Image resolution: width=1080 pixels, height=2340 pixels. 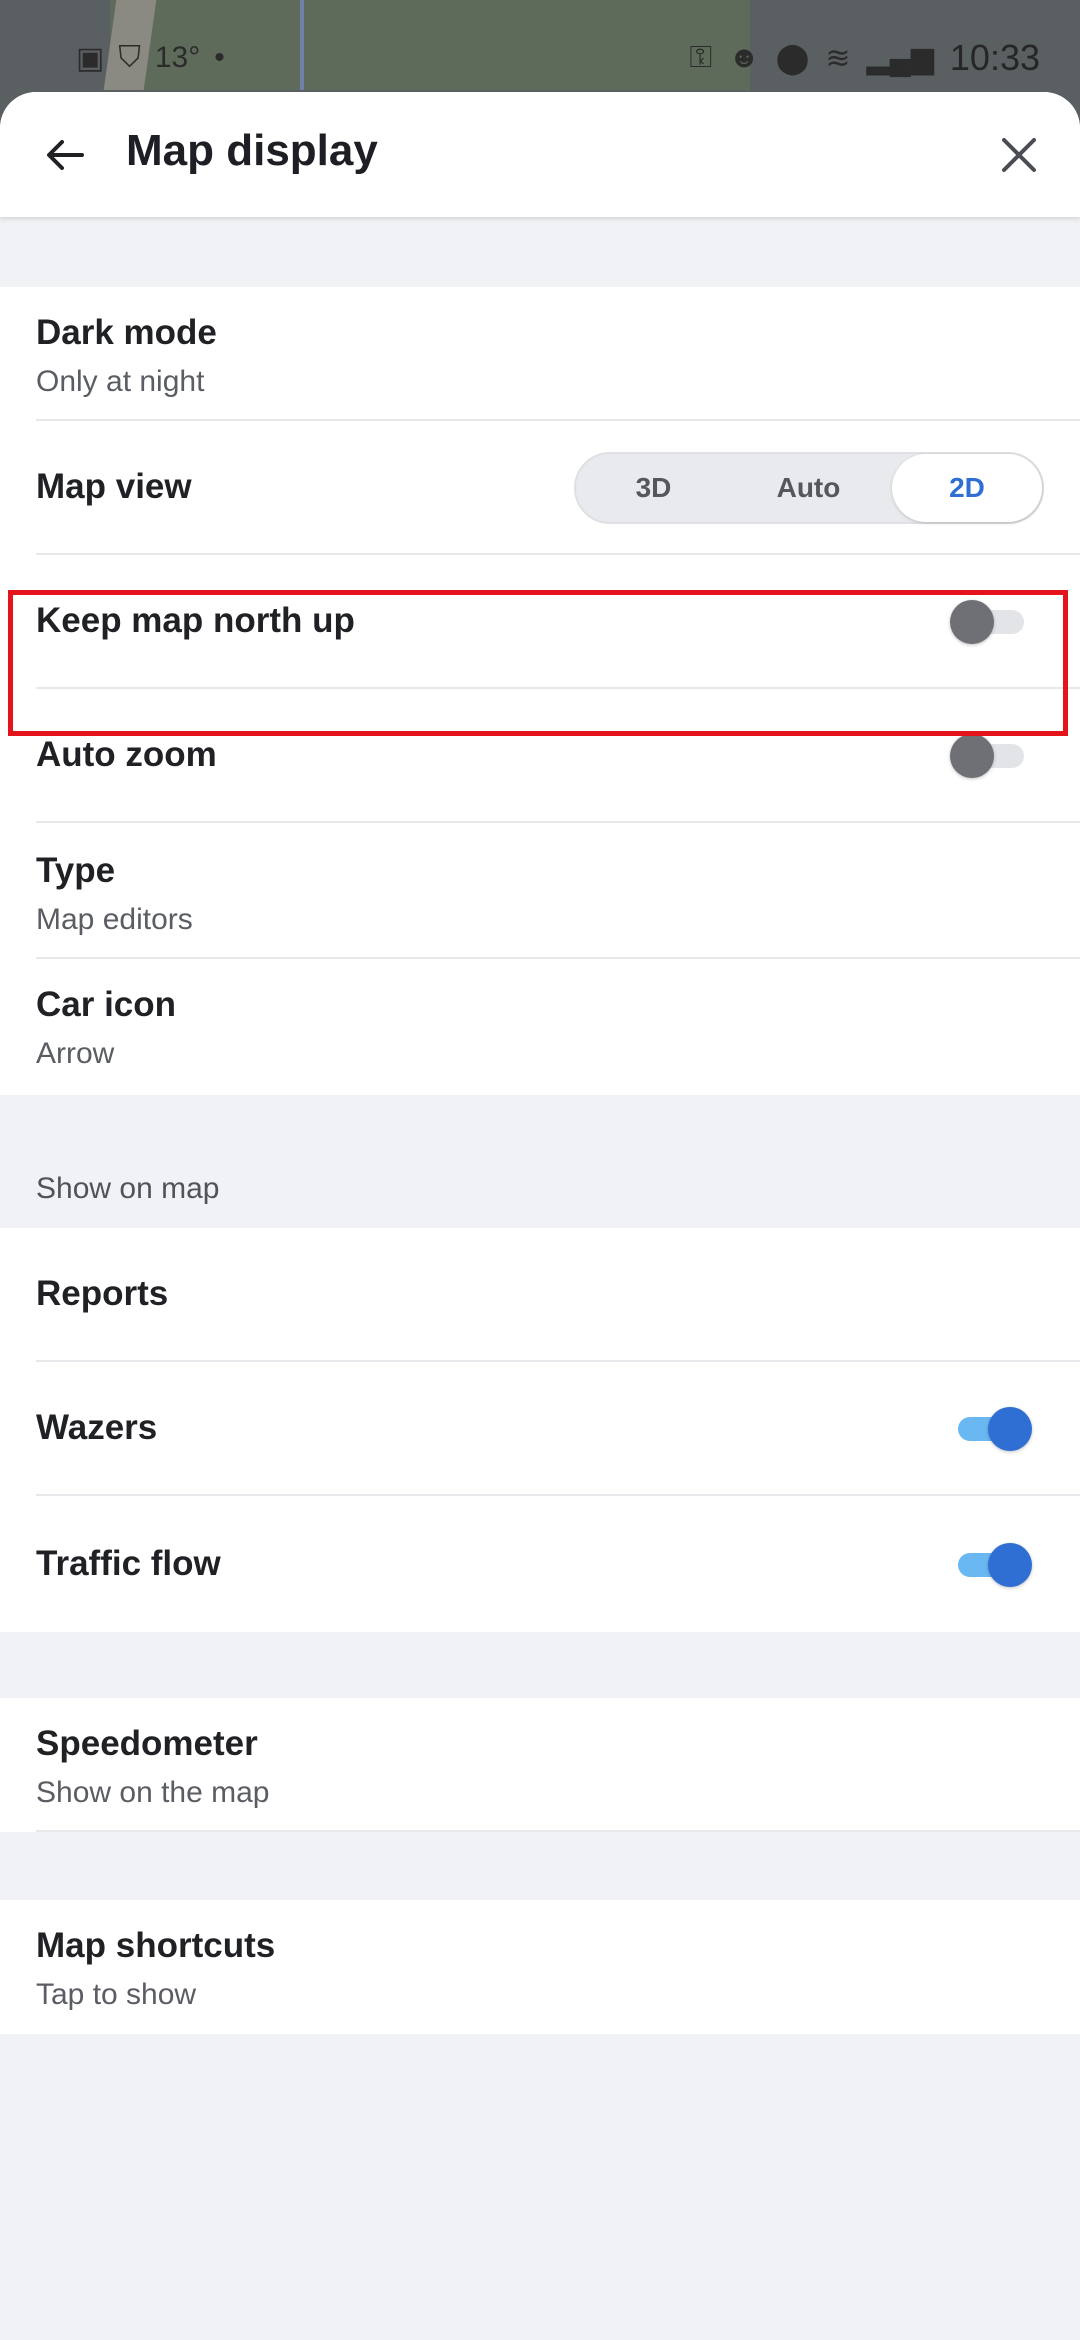 I want to click on car-icon-value: Arrow, so click(x=75, y=1053).